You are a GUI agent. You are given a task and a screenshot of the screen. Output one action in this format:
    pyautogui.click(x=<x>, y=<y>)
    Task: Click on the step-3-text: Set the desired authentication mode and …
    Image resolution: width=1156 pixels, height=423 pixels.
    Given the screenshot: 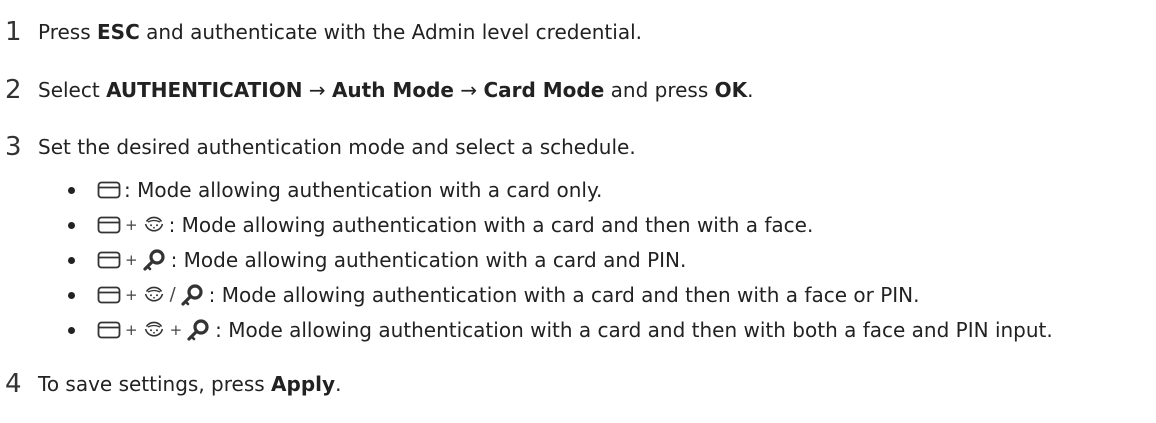 What is the action you would take?
    pyautogui.click(x=337, y=147)
    